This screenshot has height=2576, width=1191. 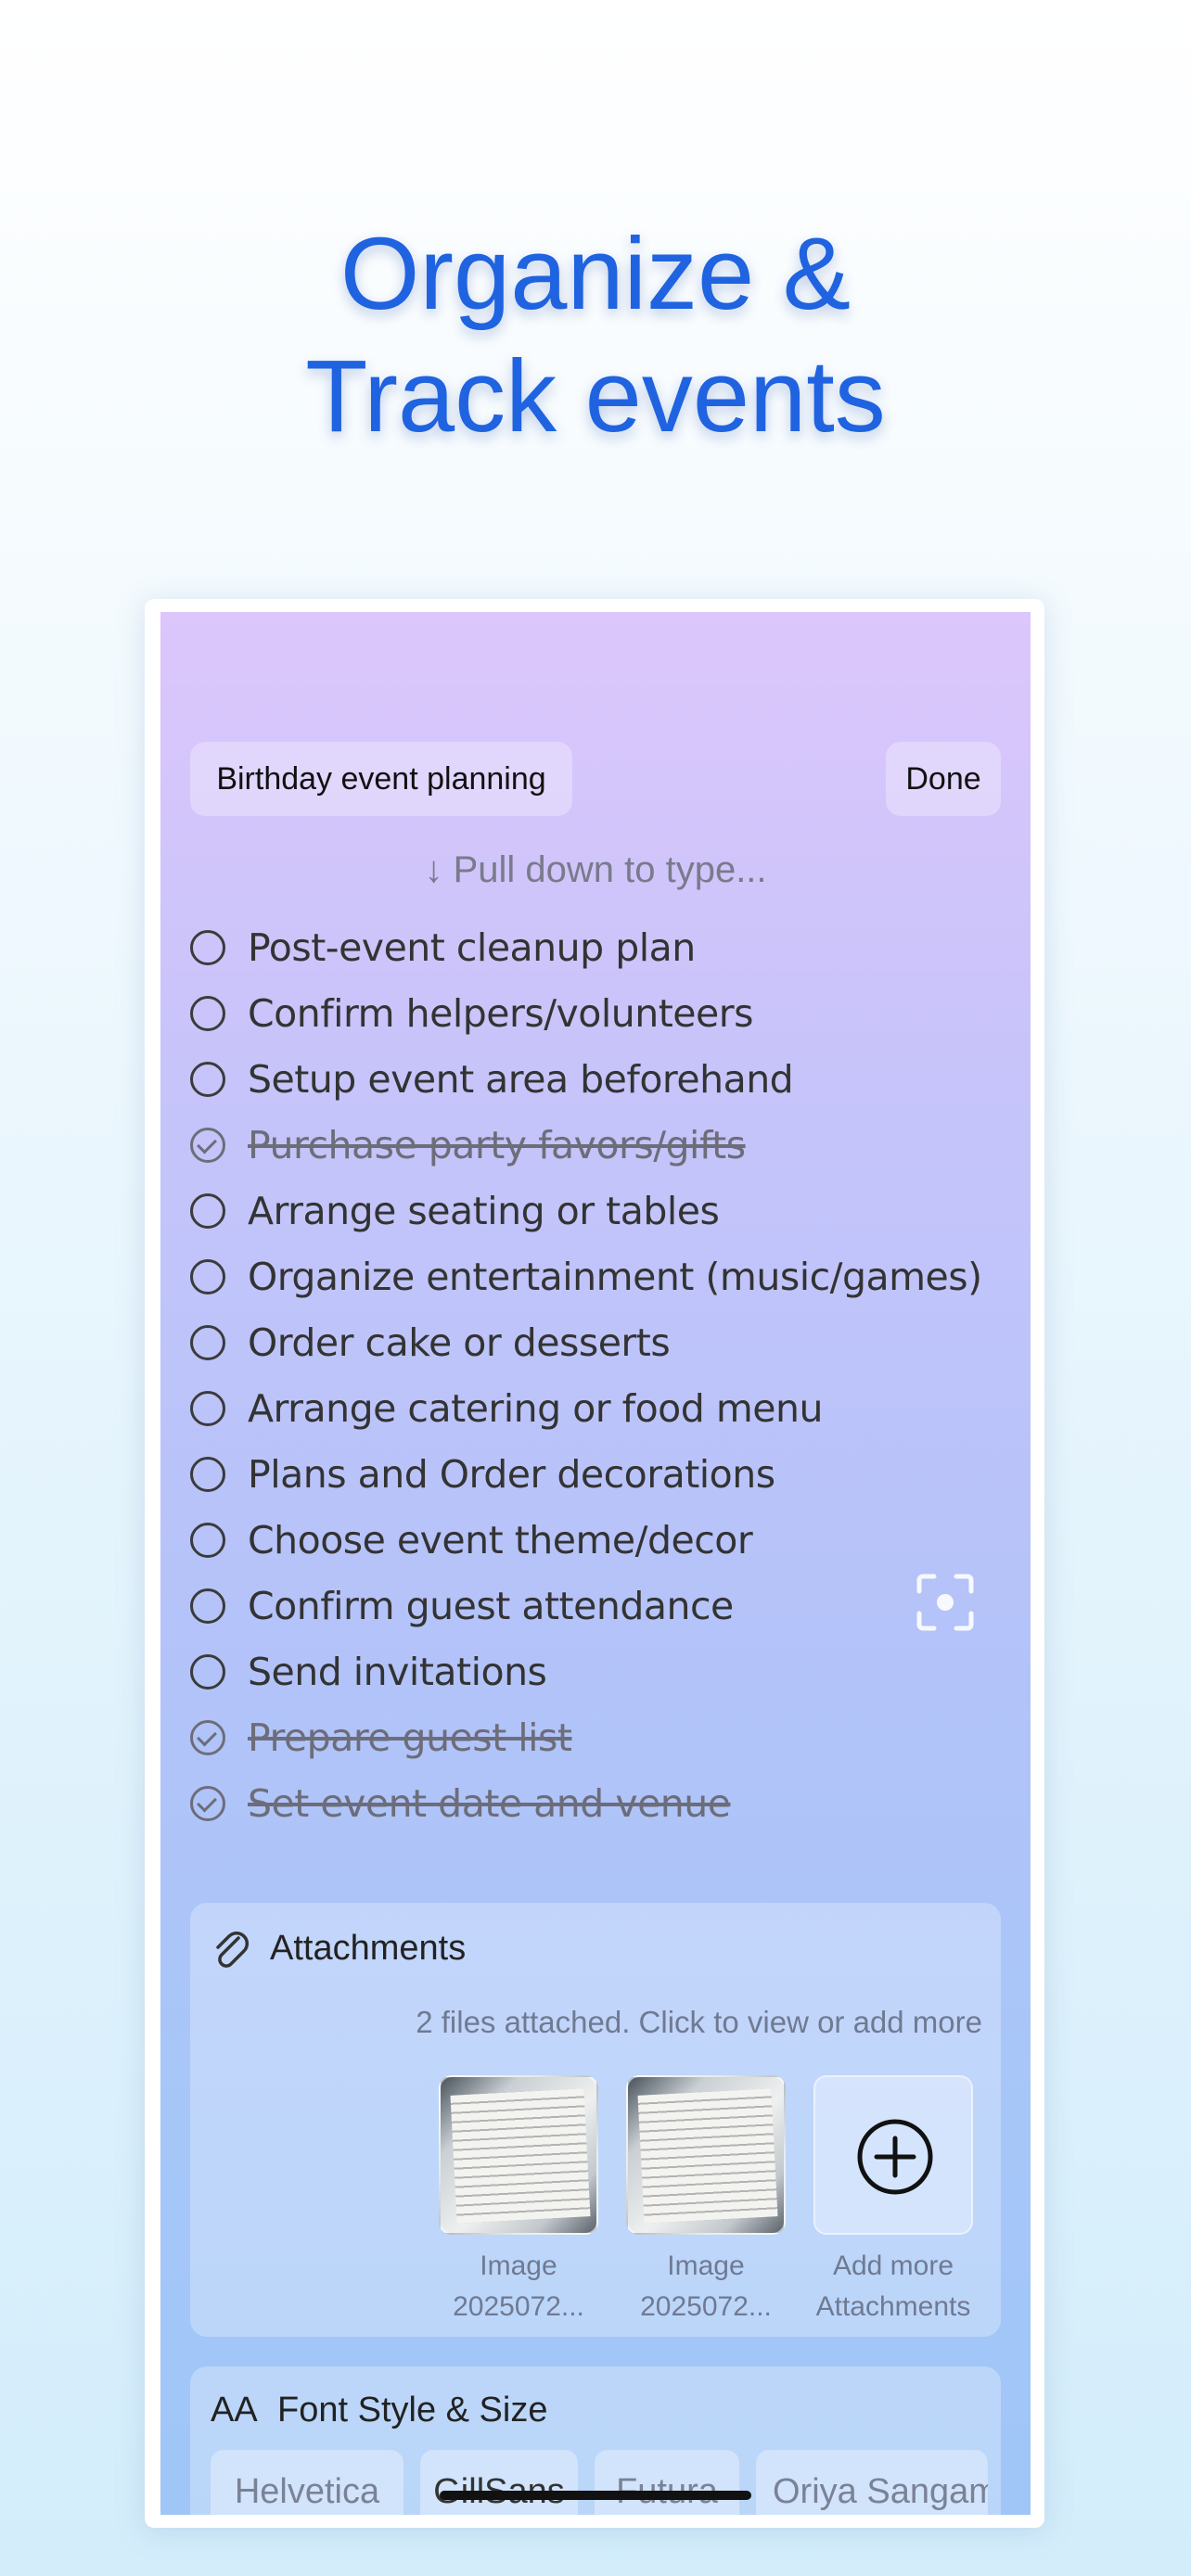 What do you see at coordinates (945, 1602) in the screenshot?
I see `scan-icon` at bounding box center [945, 1602].